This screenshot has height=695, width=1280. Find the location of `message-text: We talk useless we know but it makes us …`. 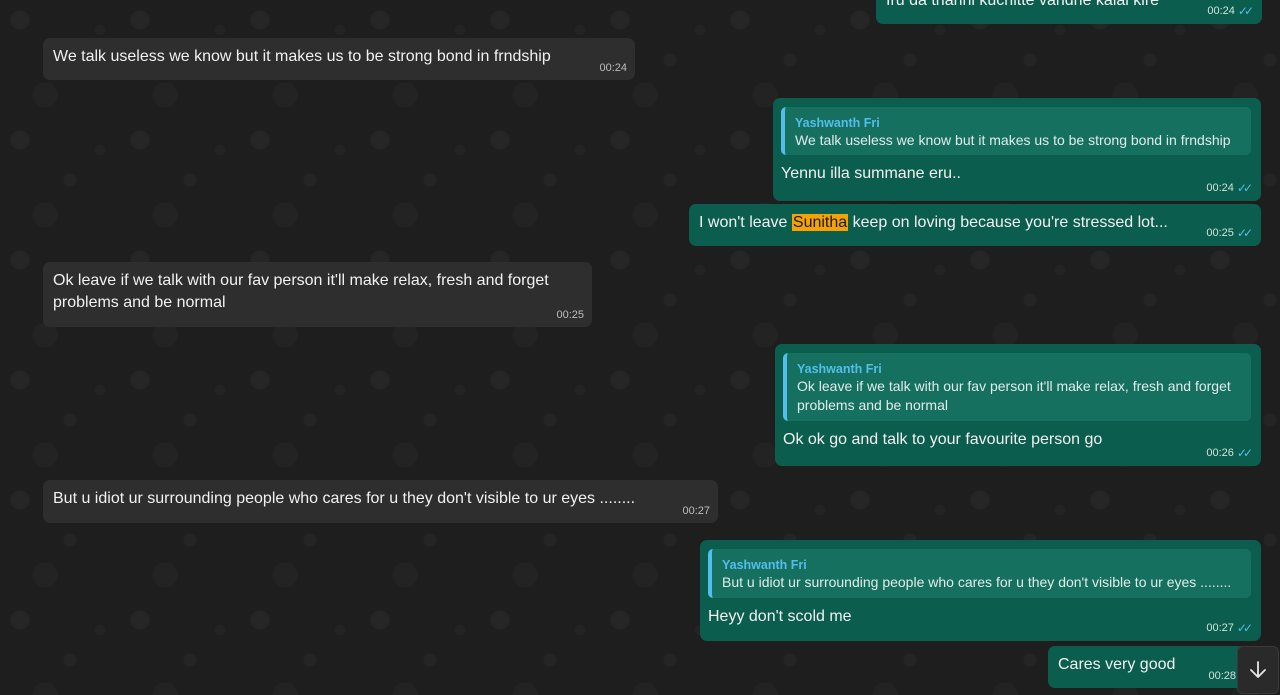

message-text: We talk useless we know but it makes us … is located at coordinates (302, 56).